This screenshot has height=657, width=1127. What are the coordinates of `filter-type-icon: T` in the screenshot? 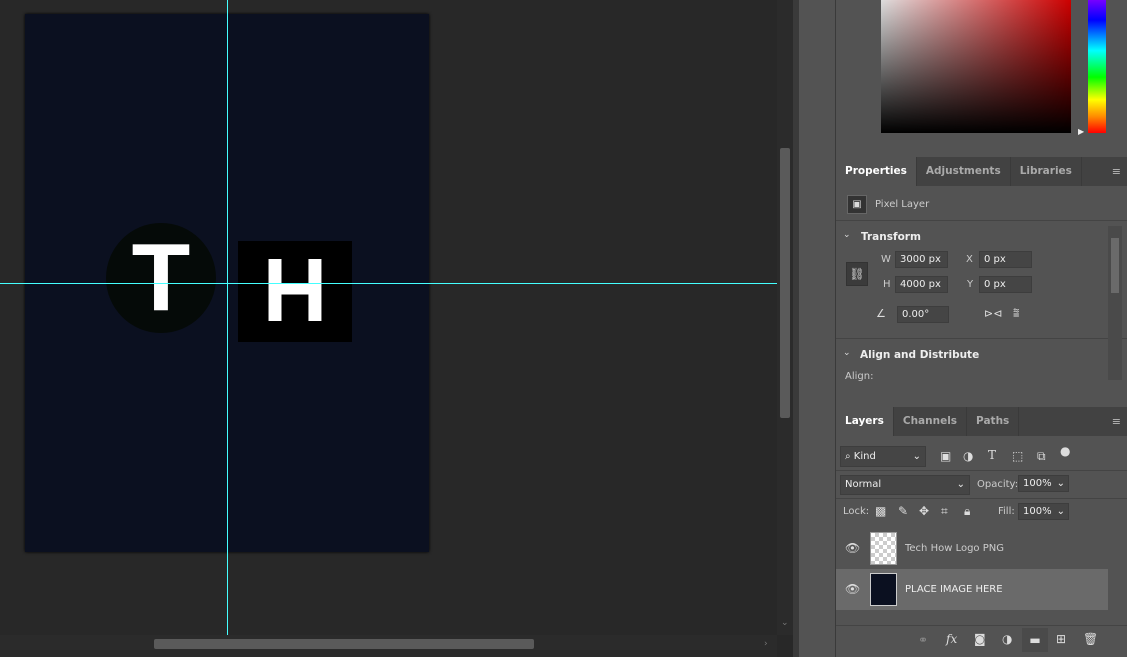 It's located at (992, 455).